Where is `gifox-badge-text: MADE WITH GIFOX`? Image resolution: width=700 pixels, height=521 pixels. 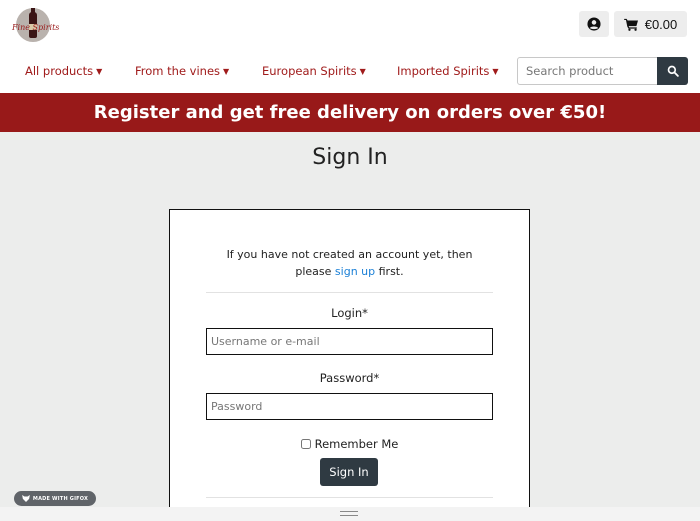
gifox-badge-text: MADE WITH GIFOX is located at coordinates (60, 498).